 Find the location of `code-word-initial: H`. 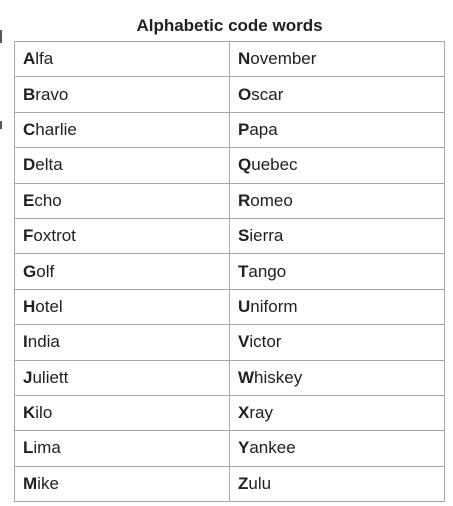

code-word-initial: H is located at coordinates (29, 306).